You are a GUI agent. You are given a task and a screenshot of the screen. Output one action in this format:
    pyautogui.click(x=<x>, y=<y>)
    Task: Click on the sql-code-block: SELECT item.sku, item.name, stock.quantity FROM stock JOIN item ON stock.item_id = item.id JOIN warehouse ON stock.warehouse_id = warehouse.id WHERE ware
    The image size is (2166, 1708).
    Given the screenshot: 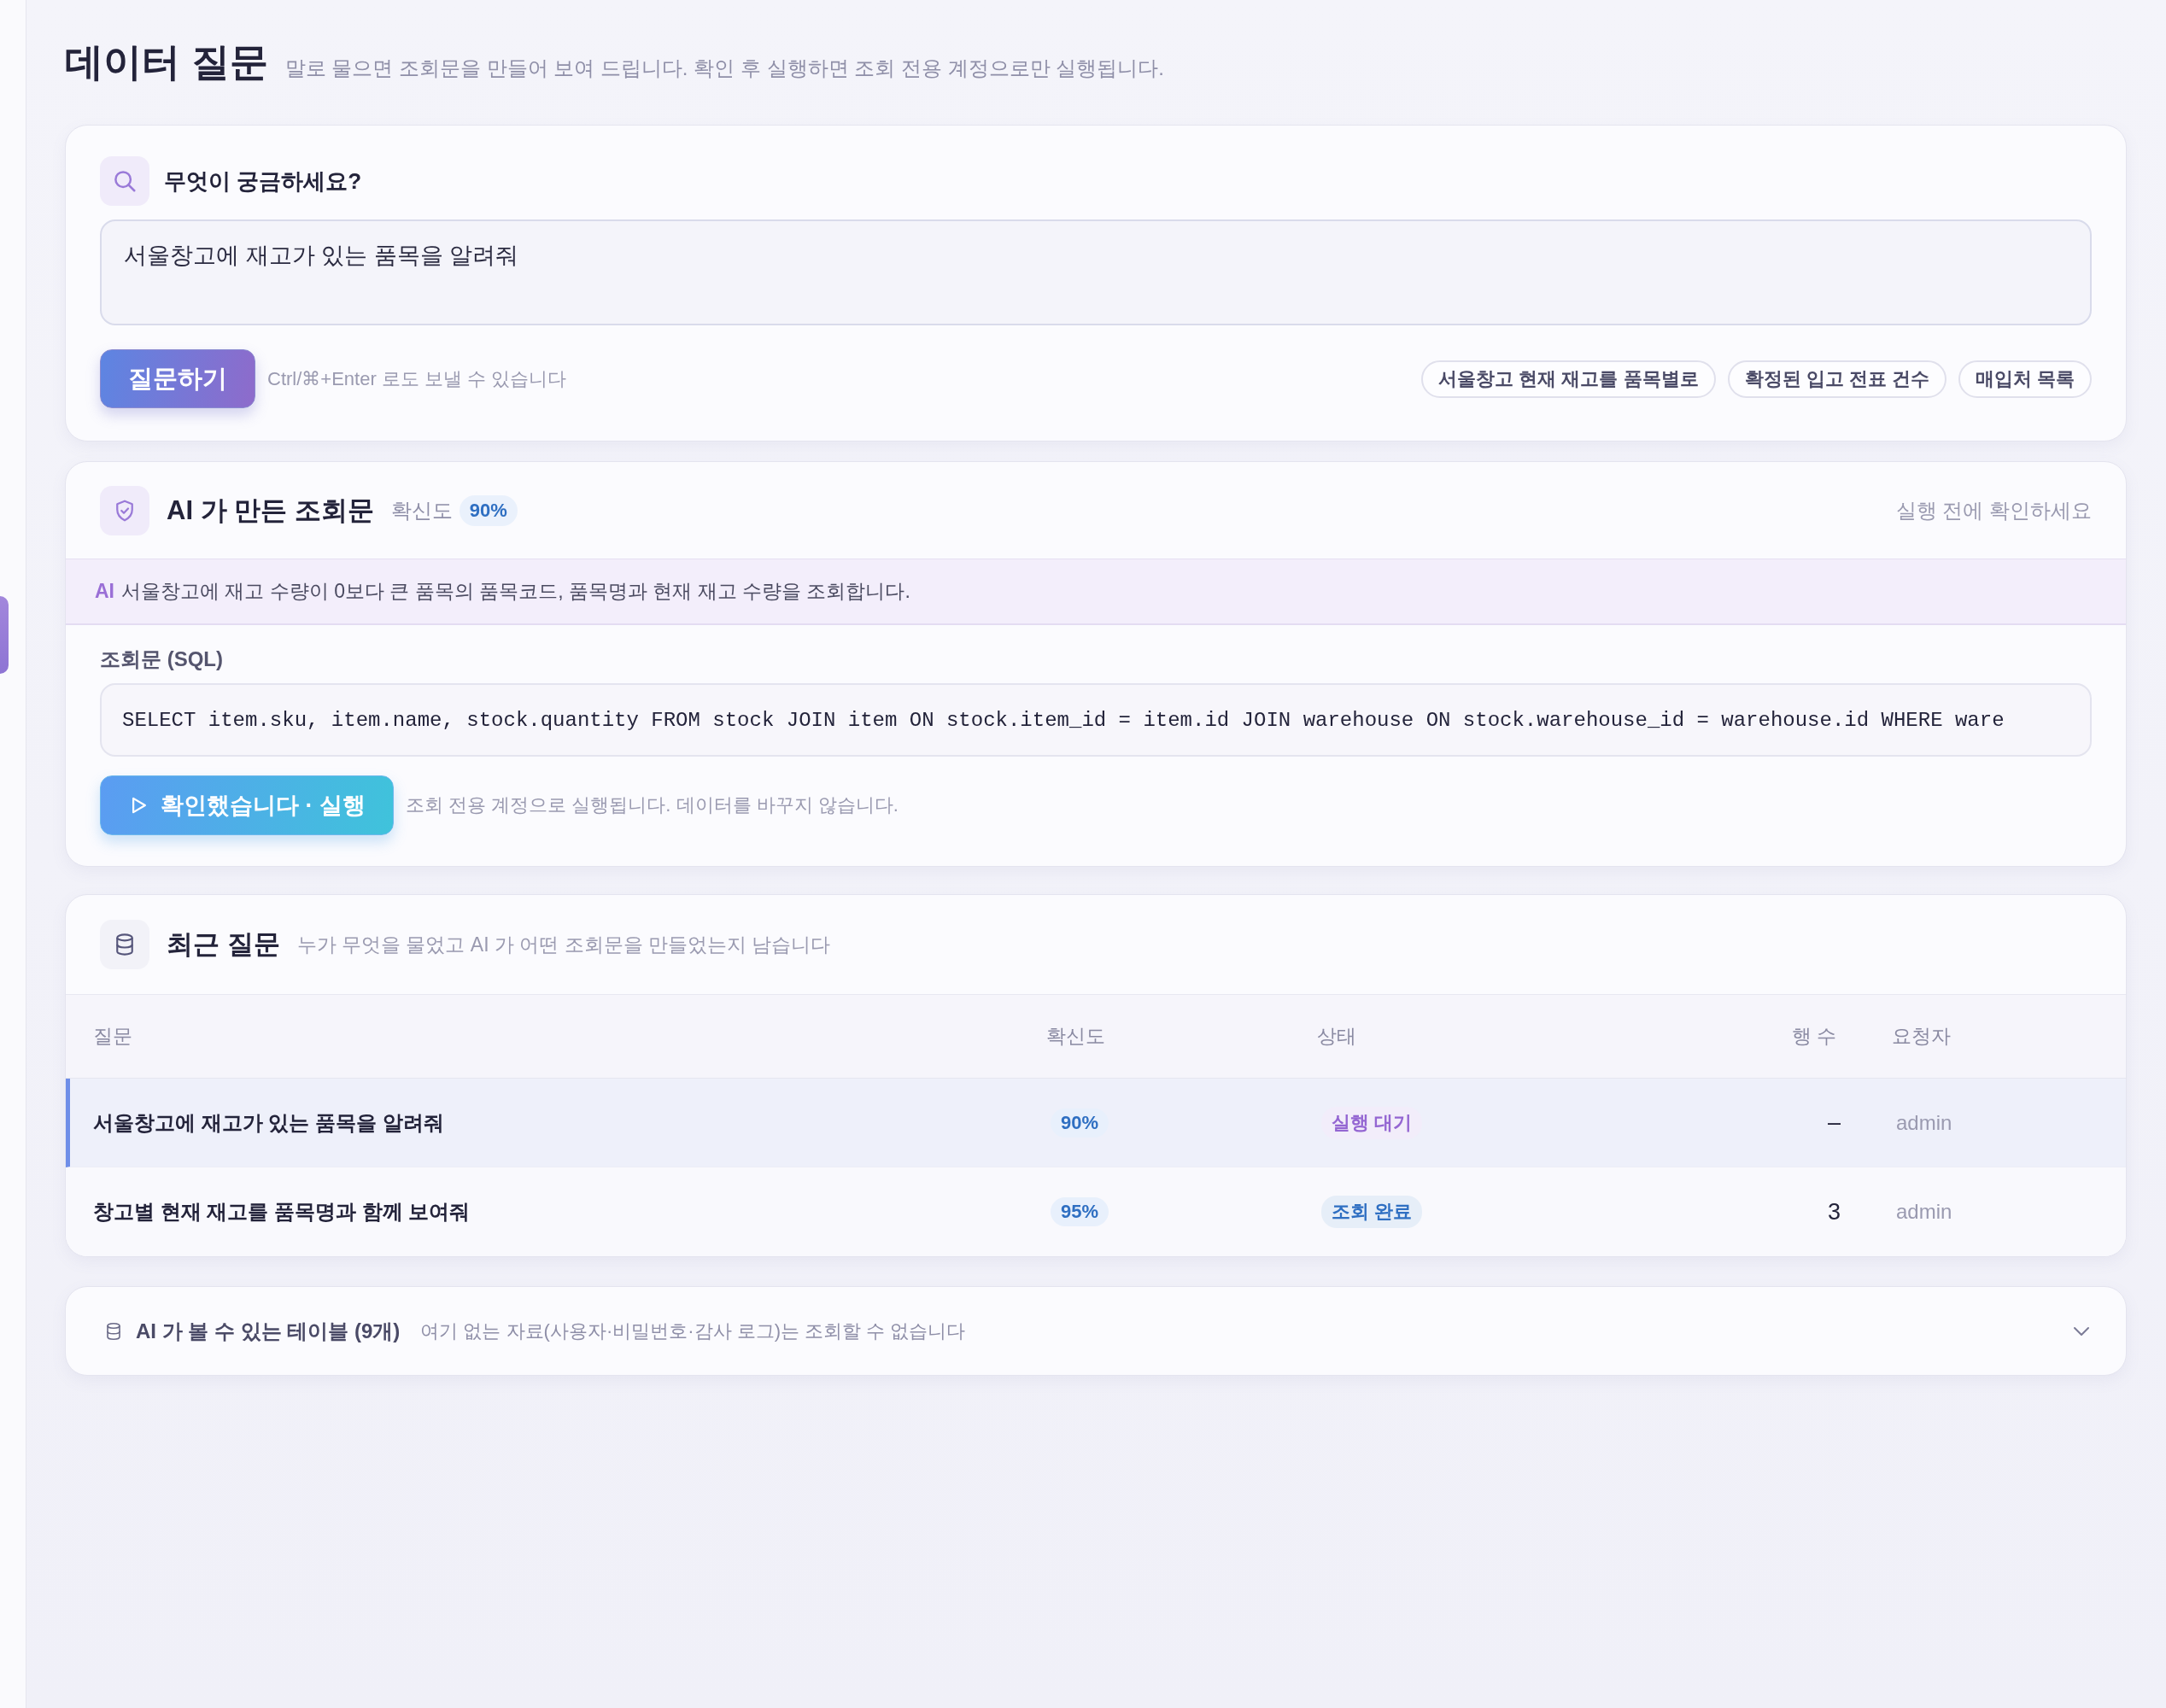 What is the action you would take?
    pyautogui.click(x=1096, y=720)
    